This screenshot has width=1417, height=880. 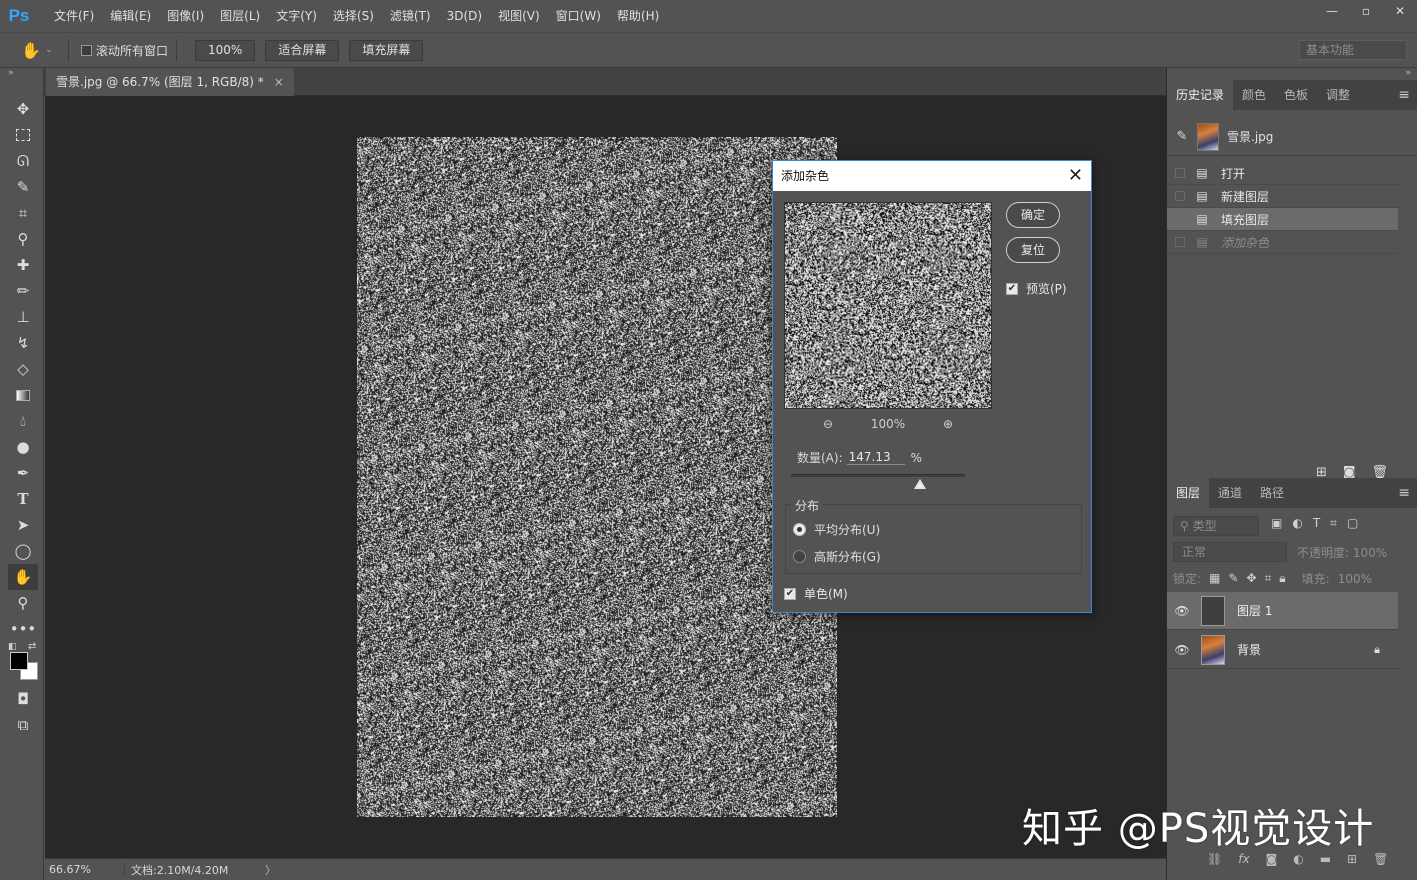 What do you see at coordinates (23, 343) in the screenshot?
I see `history-brush-tool-icon: ↯` at bounding box center [23, 343].